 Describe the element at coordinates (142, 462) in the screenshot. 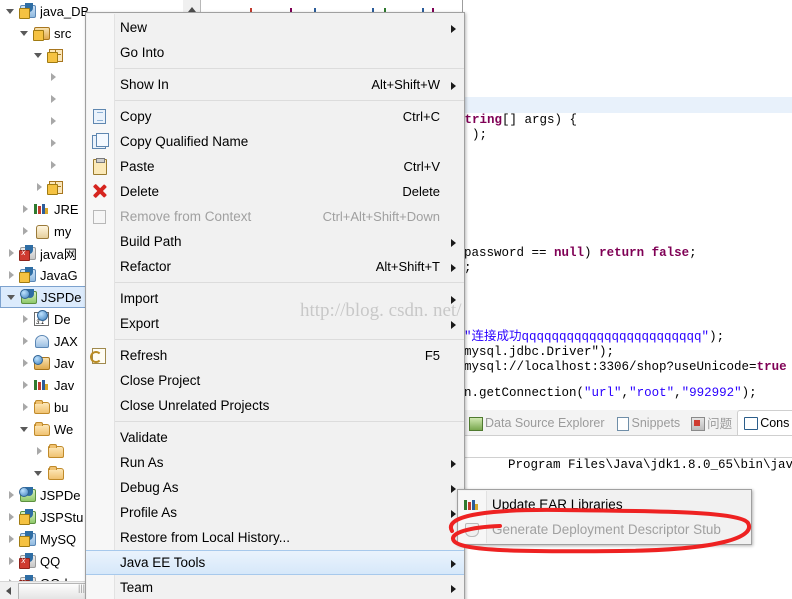

I see `menu-item-label: Run As` at that location.